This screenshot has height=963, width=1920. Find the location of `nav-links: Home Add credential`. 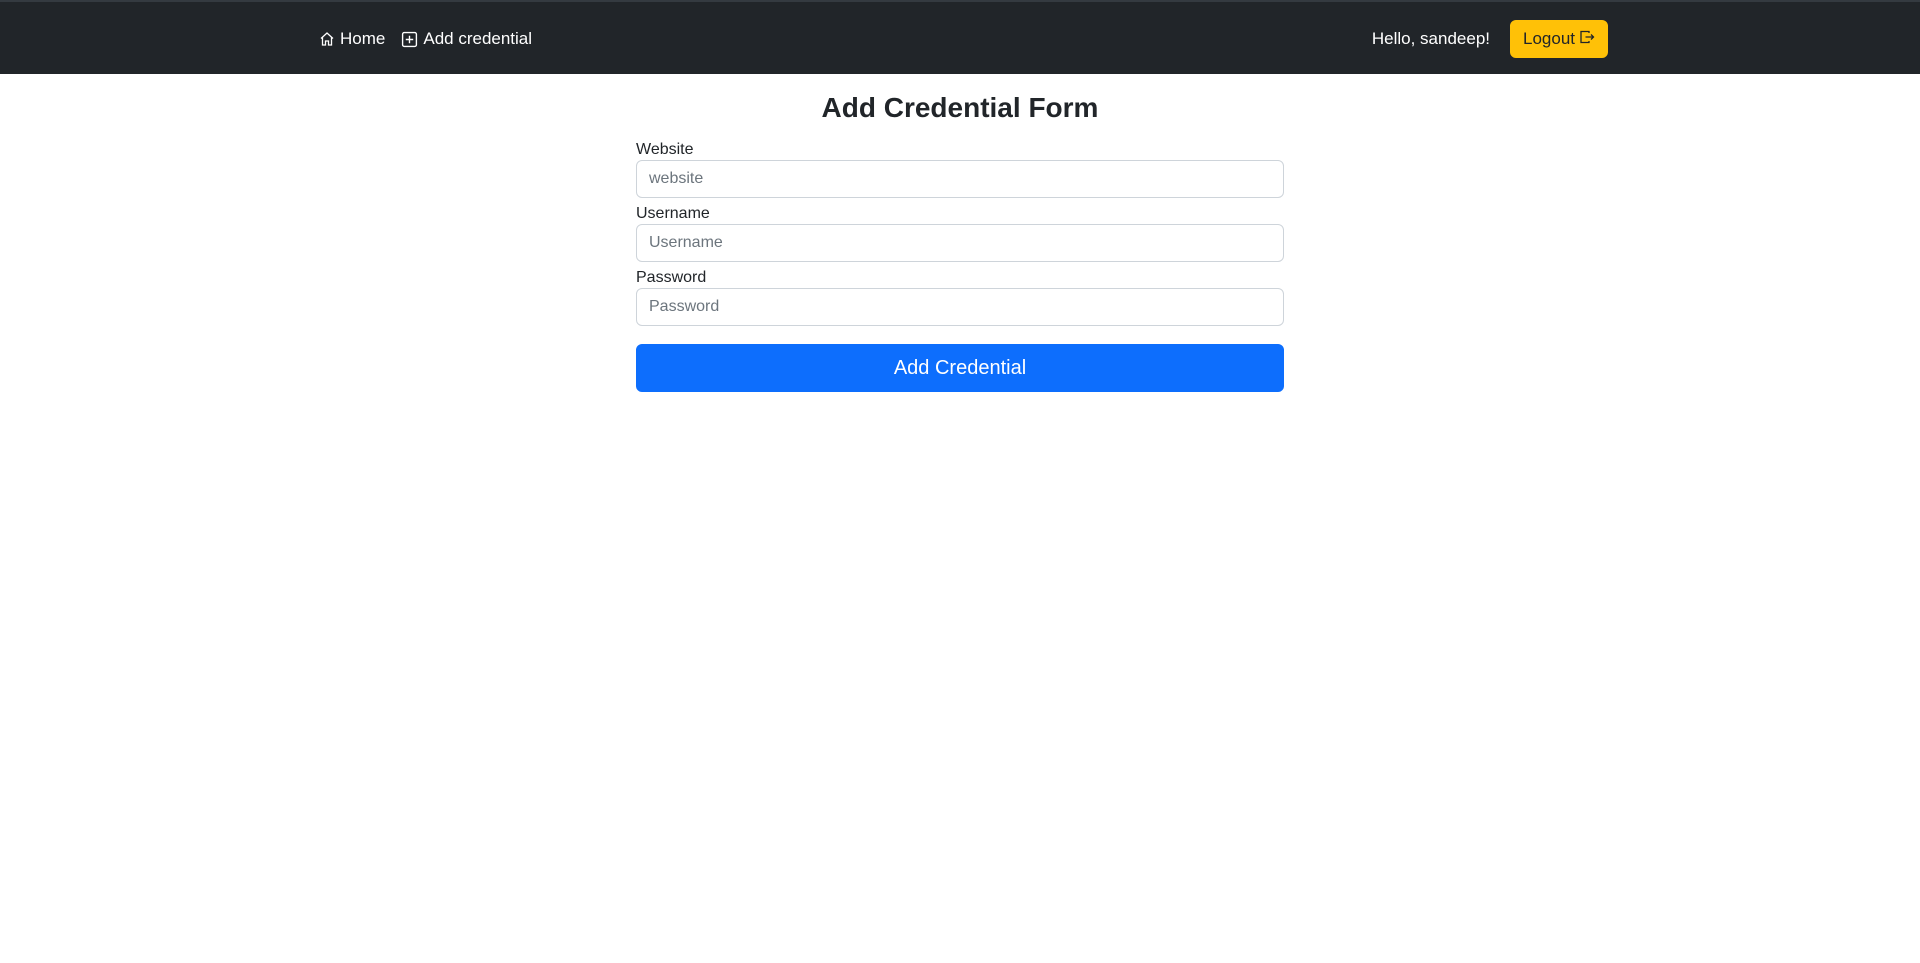

nav-links: Home Add credential is located at coordinates (425, 39).